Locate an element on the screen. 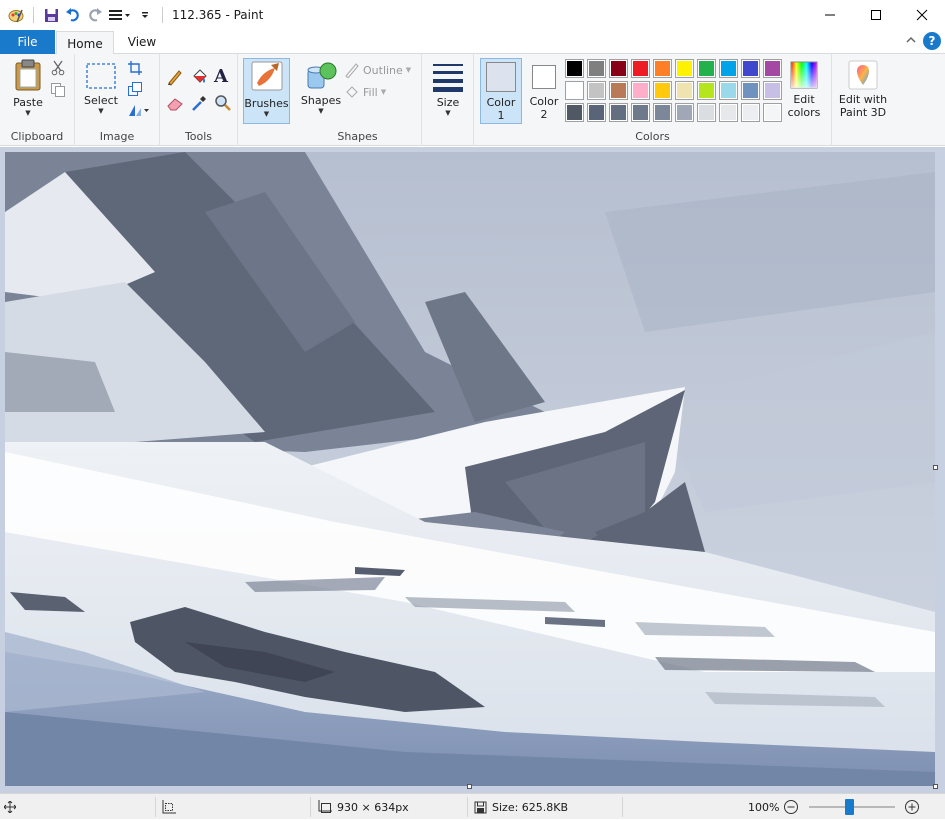 This screenshot has width=945, height=820. minimize-button is located at coordinates (830, 15).